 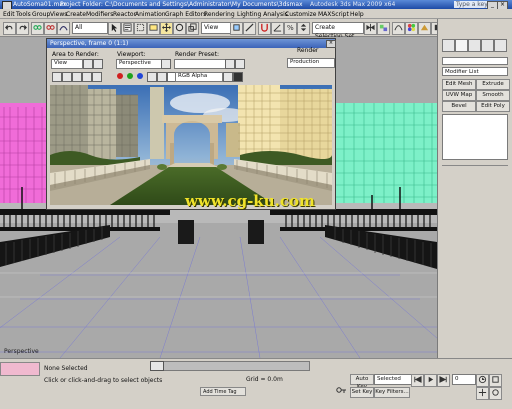 What do you see at coordinates (166, 64) in the screenshot?
I see `lock-viewport-icon` at bounding box center [166, 64].